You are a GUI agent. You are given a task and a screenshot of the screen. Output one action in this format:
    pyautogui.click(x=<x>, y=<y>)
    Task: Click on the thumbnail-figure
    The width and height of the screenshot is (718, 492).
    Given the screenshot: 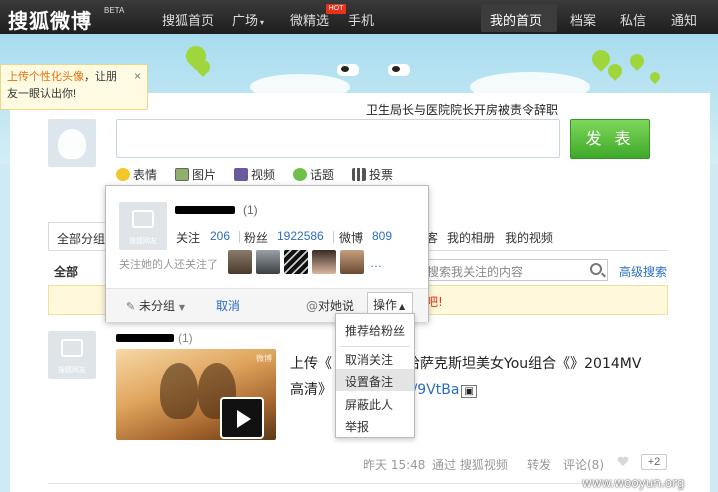 What is the action you would take?
    pyautogui.click(x=179, y=391)
    